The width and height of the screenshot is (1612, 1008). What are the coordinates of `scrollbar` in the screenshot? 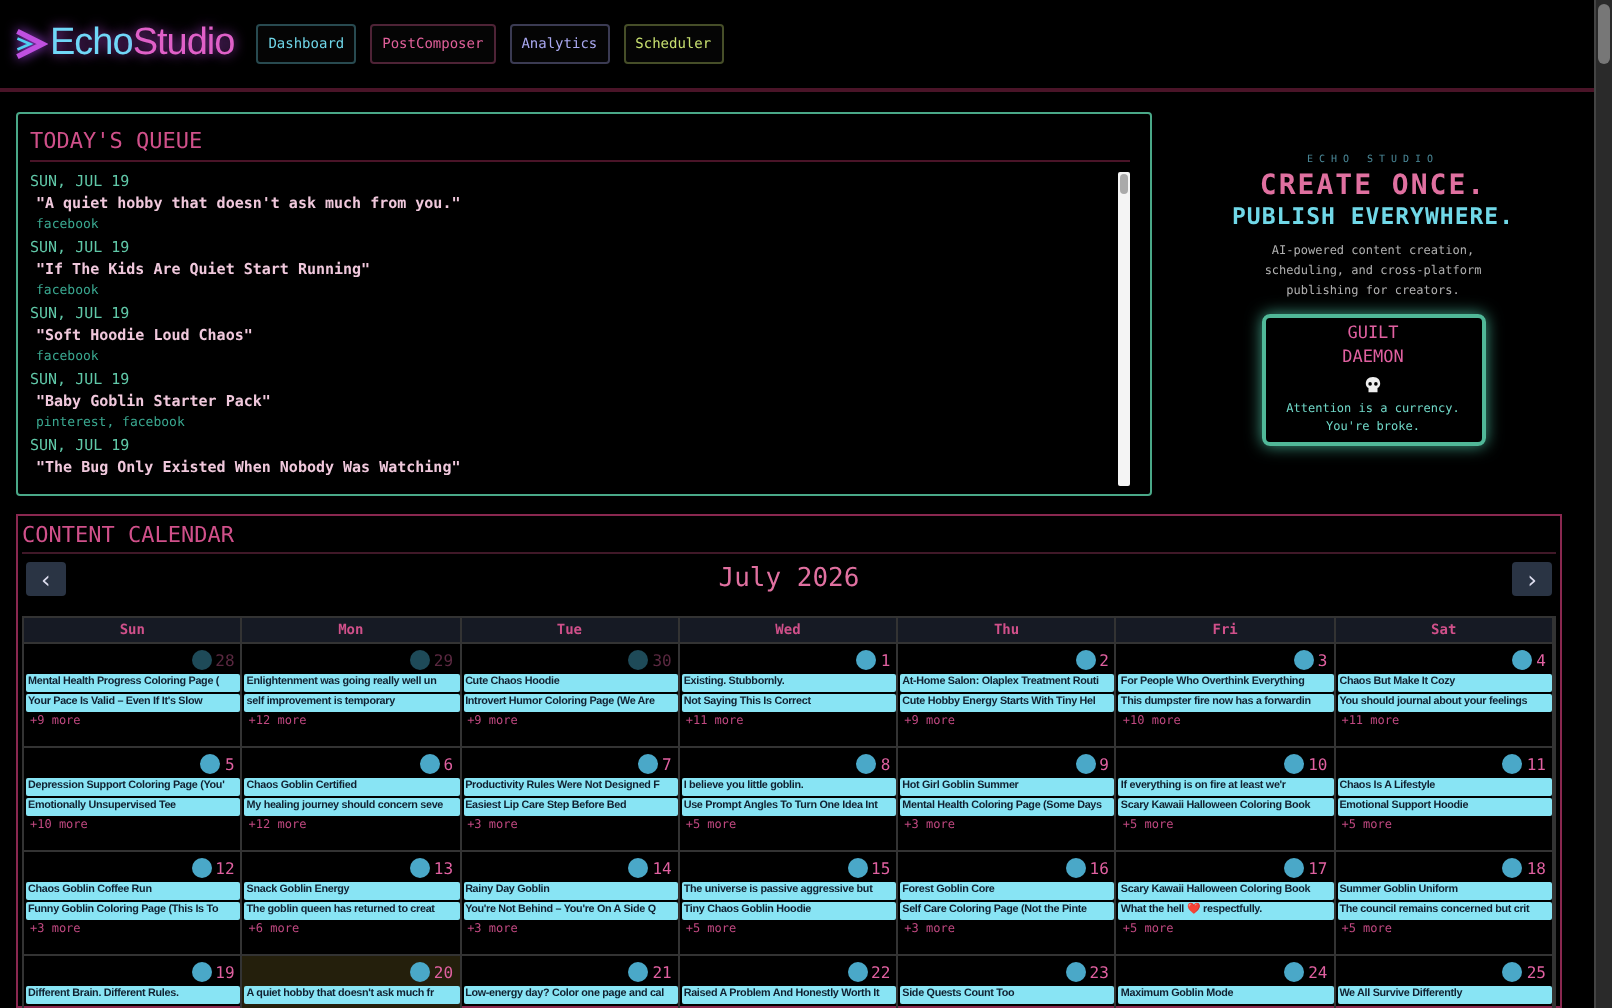 It's located at (1124, 329).